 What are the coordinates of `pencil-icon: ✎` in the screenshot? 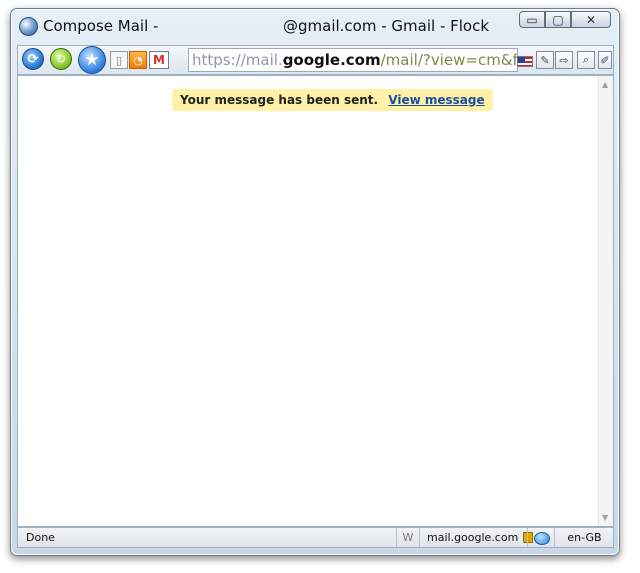 It's located at (545, 60).